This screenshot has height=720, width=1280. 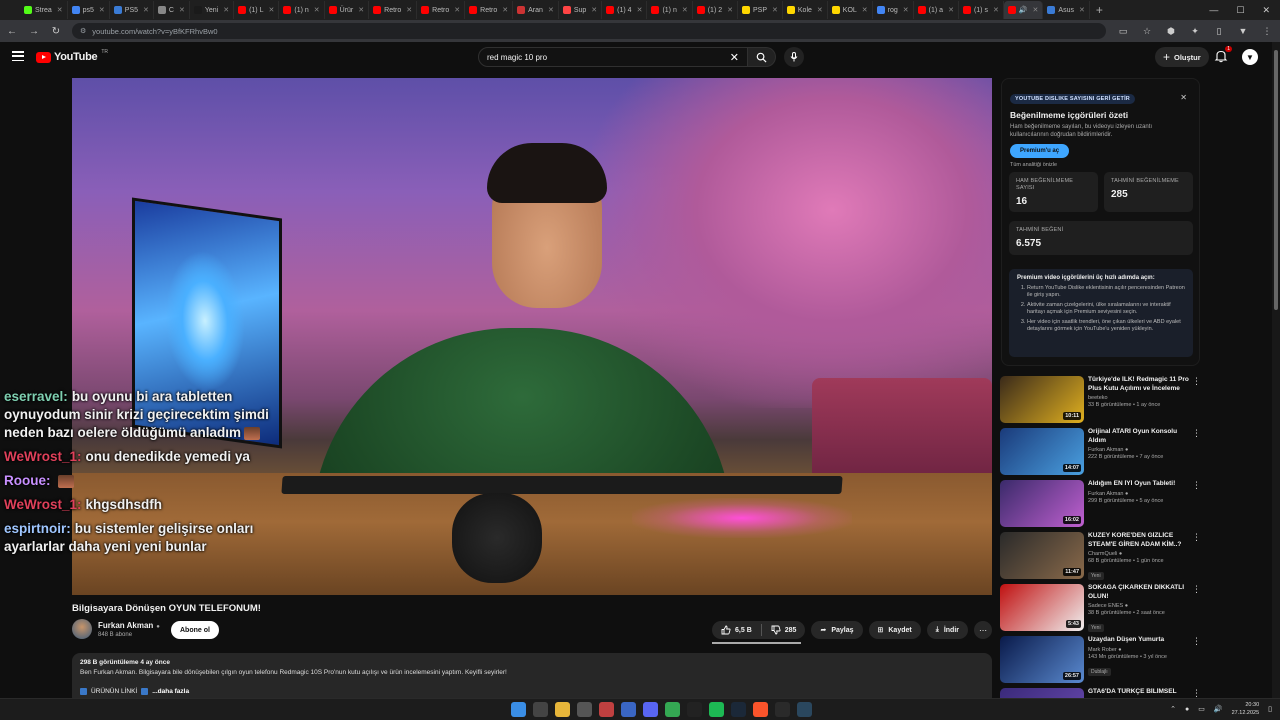 What do you see at coordinates (581, 10) in the screenshot?
I see `browser-tab: Sup ✕` at bounding box center [581, 10].